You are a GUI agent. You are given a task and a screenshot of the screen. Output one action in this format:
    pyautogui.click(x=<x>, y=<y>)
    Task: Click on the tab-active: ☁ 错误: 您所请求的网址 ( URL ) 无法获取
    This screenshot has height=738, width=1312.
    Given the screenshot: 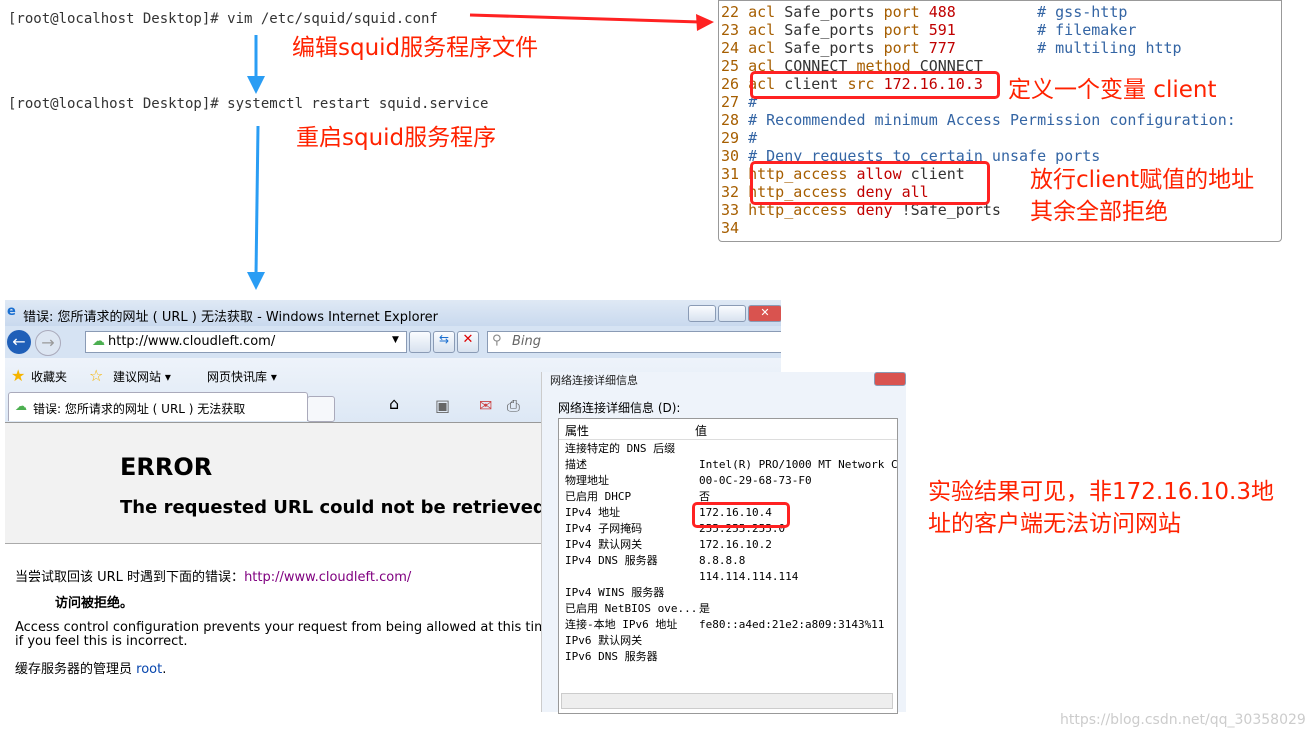 What is the action you would take?
    pyautogui.click(x=158, y=406)
    